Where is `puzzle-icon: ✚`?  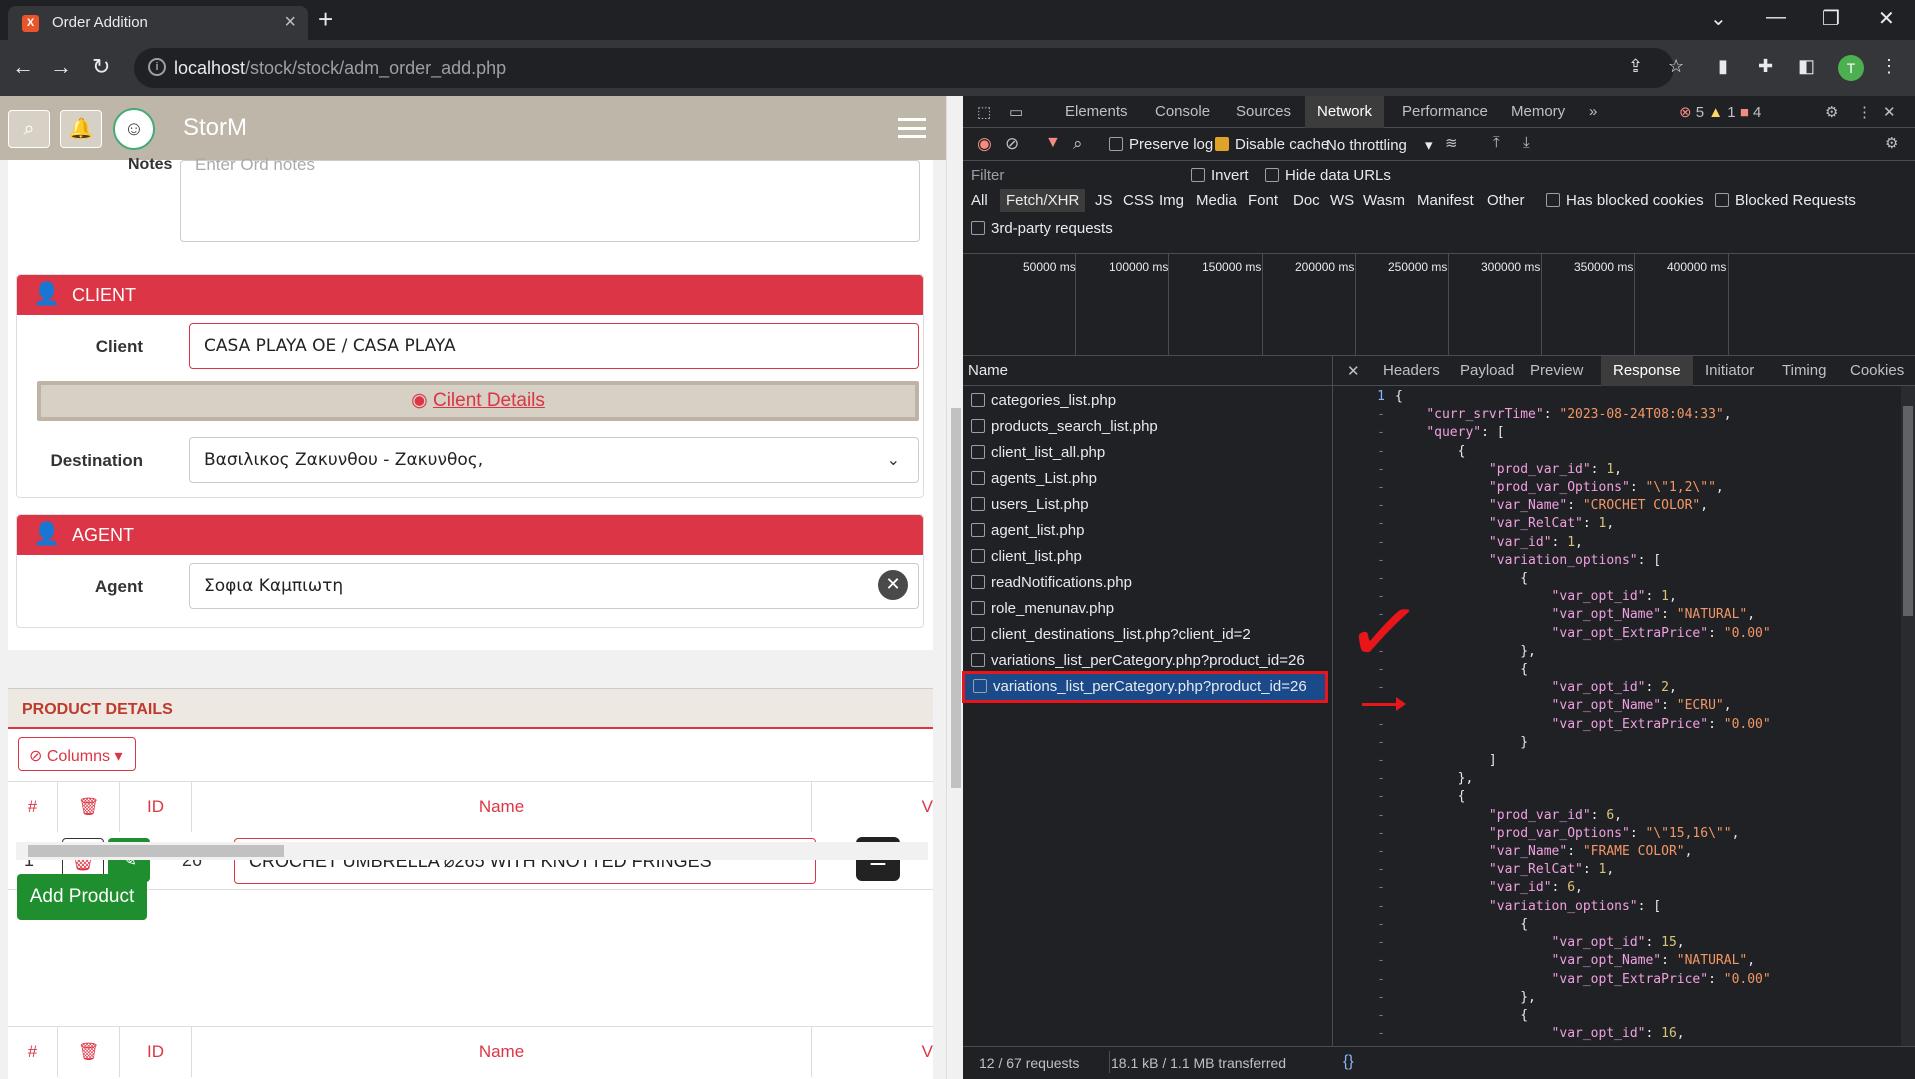 puzzle-icon: ✚ is located at coordinates (1765, 66).